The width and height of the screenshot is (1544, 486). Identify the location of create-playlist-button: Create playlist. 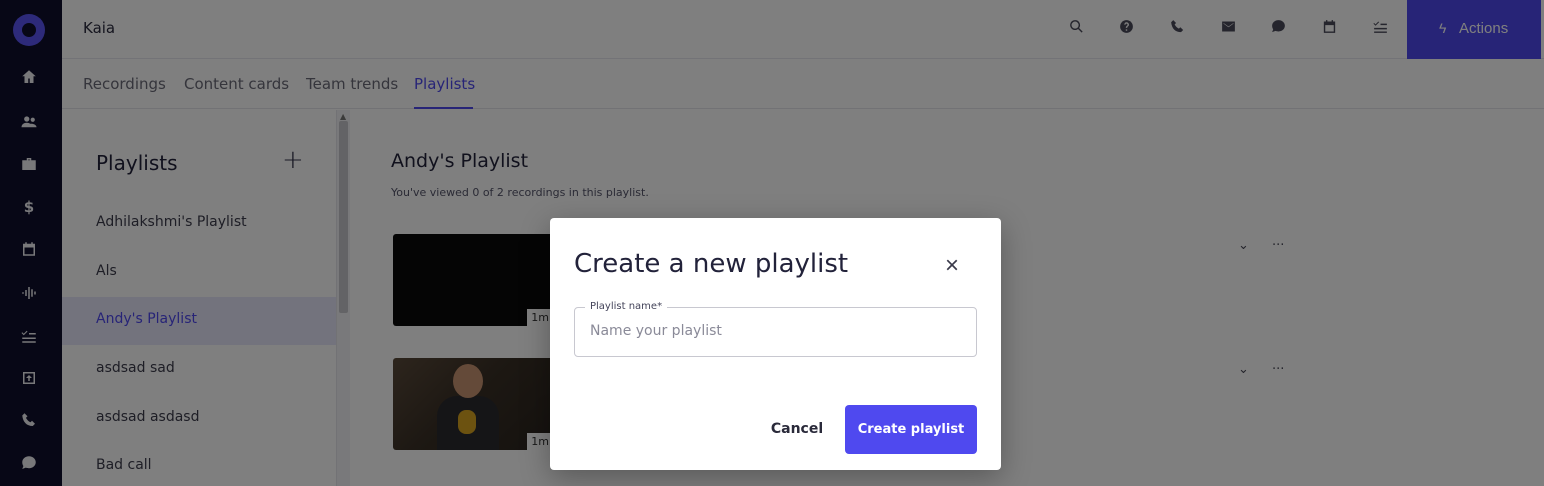
(911, 429).